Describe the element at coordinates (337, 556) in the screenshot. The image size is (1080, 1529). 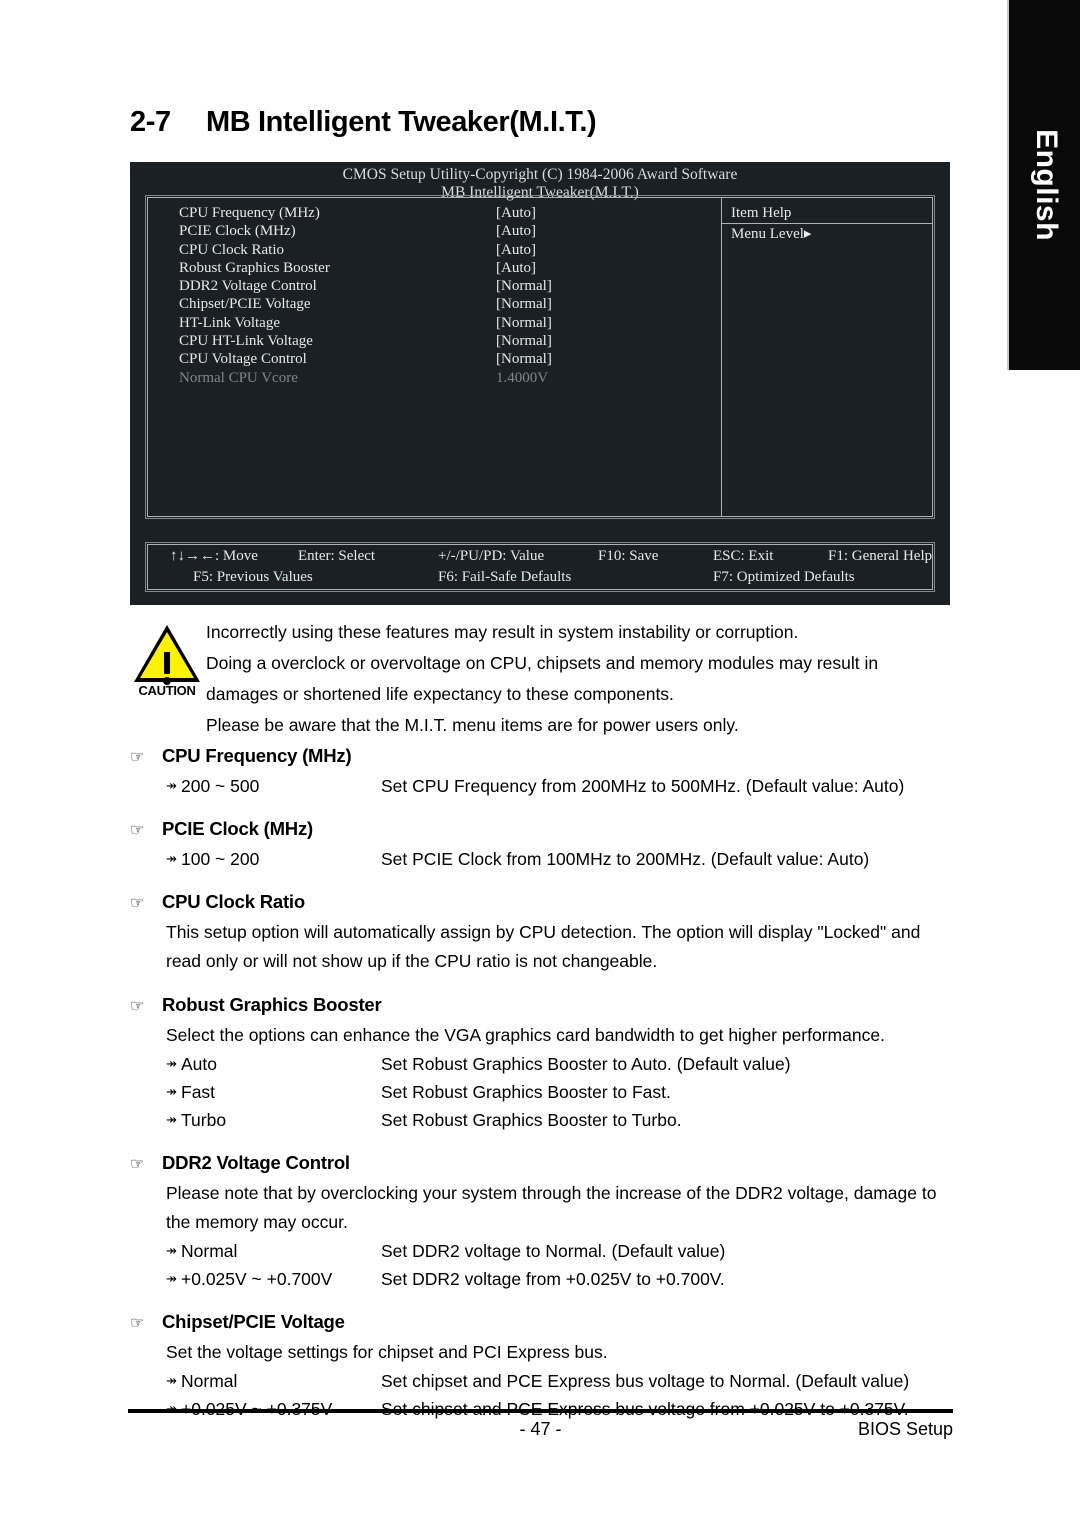
I see `bios-function-key: Enter: Select` at that location.